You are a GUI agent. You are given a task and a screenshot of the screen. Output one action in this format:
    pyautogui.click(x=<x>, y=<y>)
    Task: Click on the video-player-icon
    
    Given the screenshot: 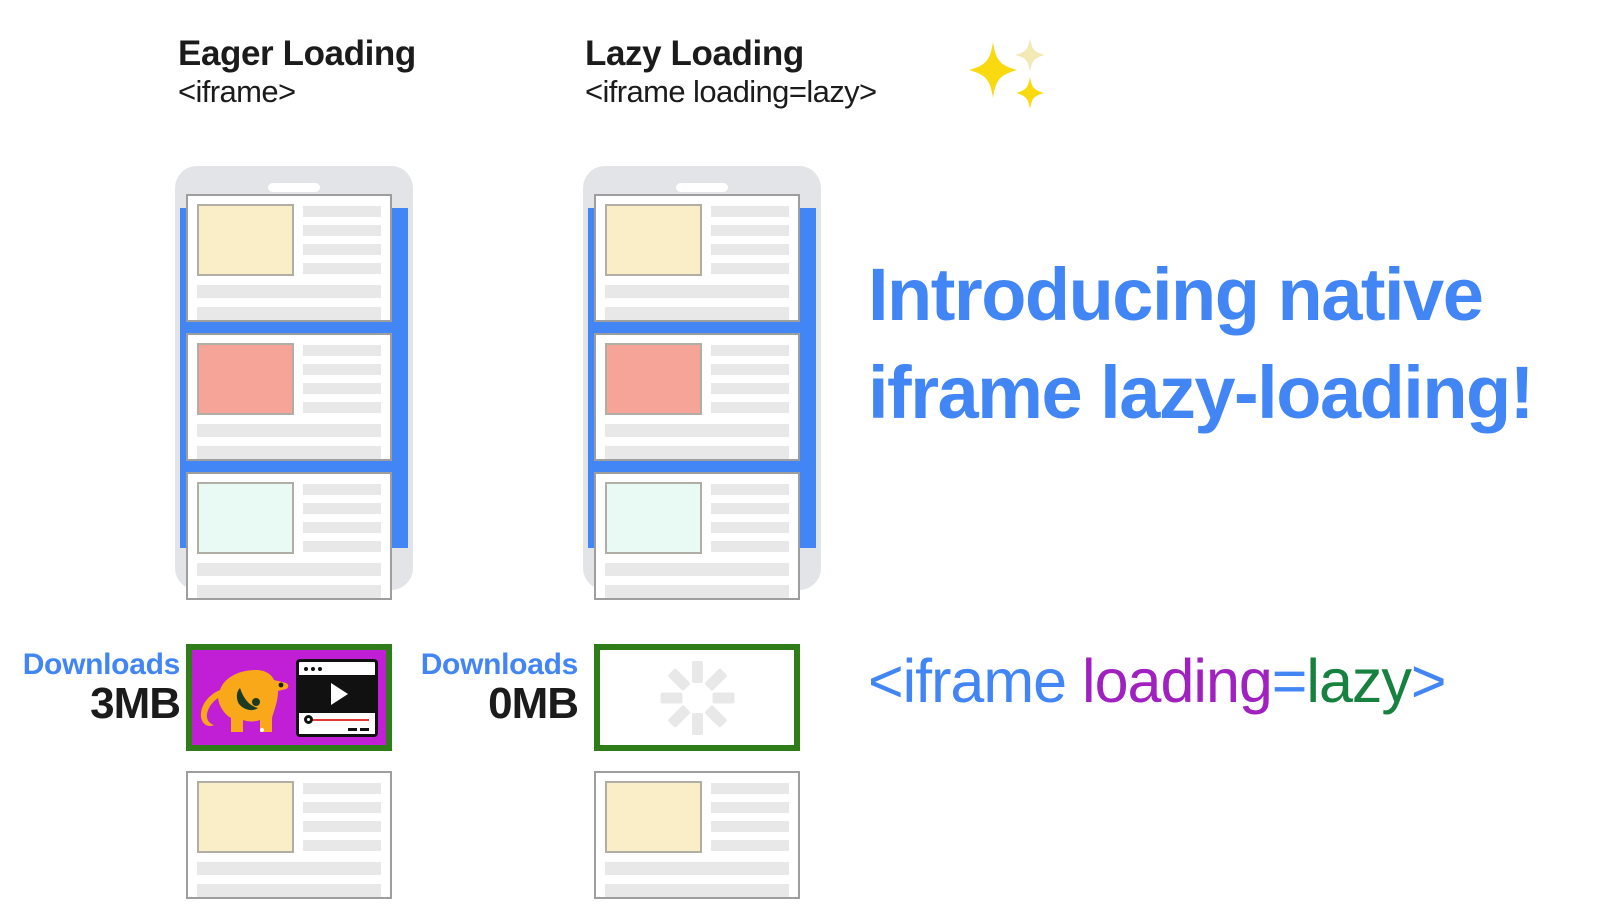 What is the action you would take?
    pyautogui.click(x=337, y=698)
    